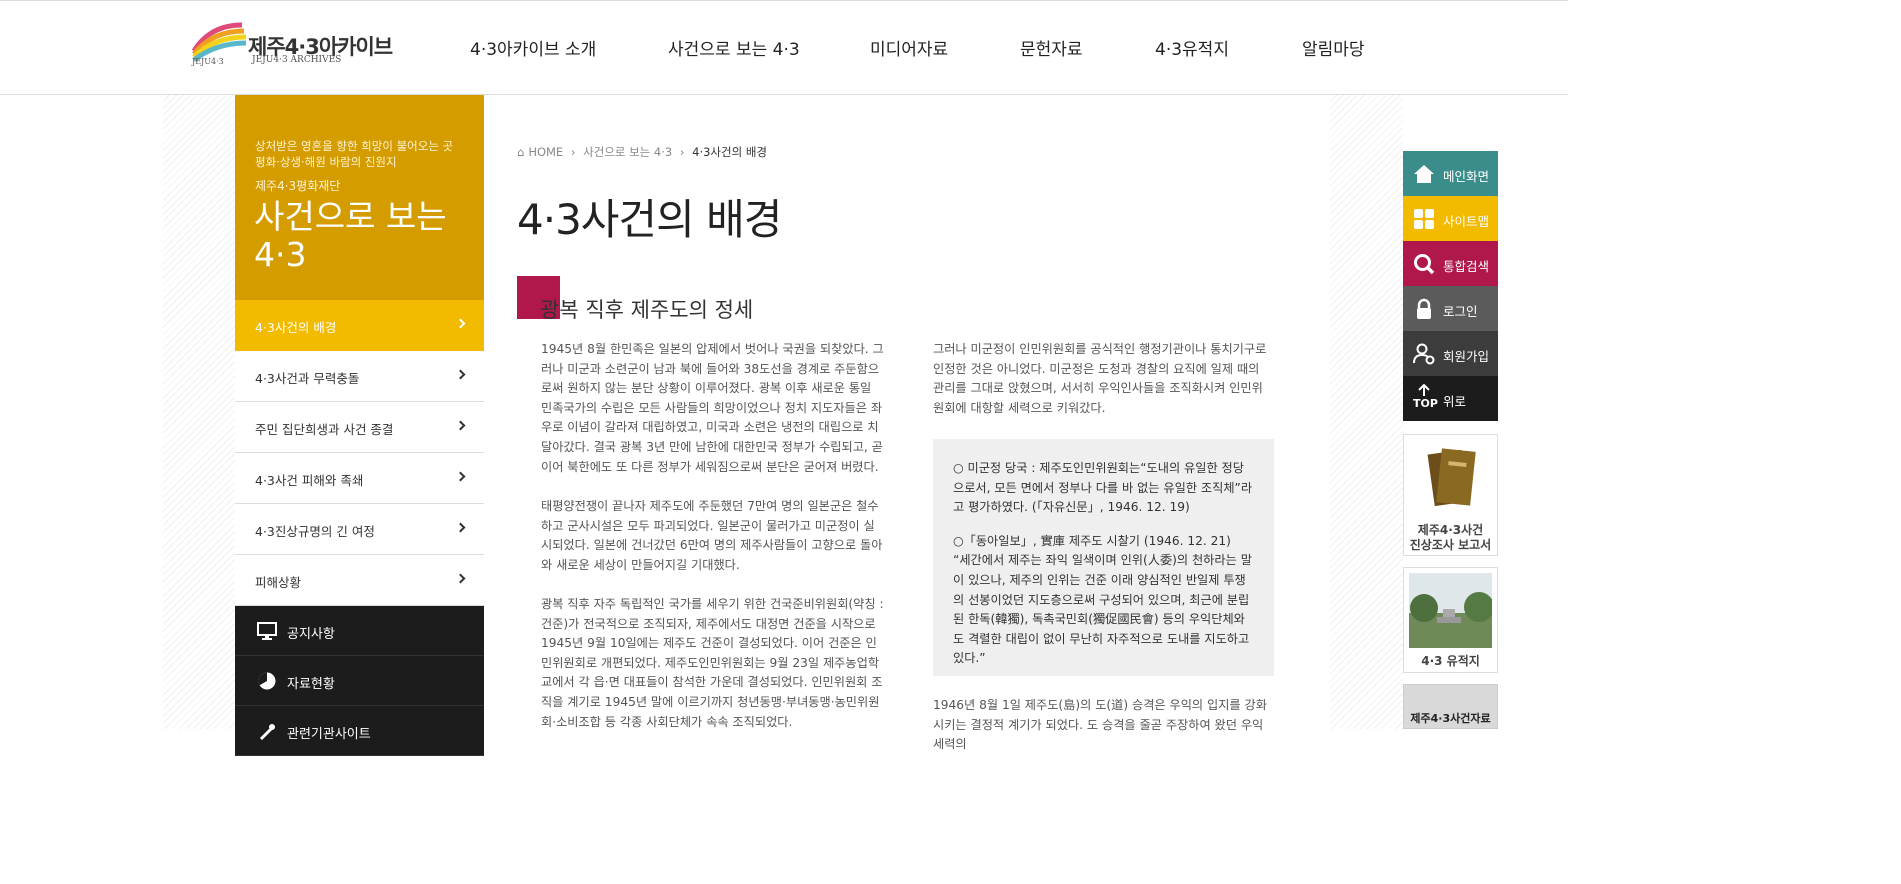 This screenshot has width=1901, height=884. I want to click on banner-label: 제주4·3사건 진상조사 보고서, so click(1450, 538).